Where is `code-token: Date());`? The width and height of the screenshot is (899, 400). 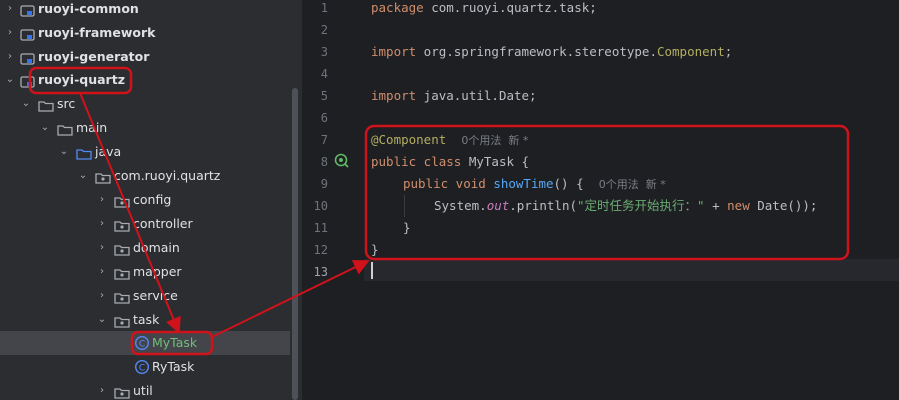
code-token: Date()); is located at coordinates (783, 205).